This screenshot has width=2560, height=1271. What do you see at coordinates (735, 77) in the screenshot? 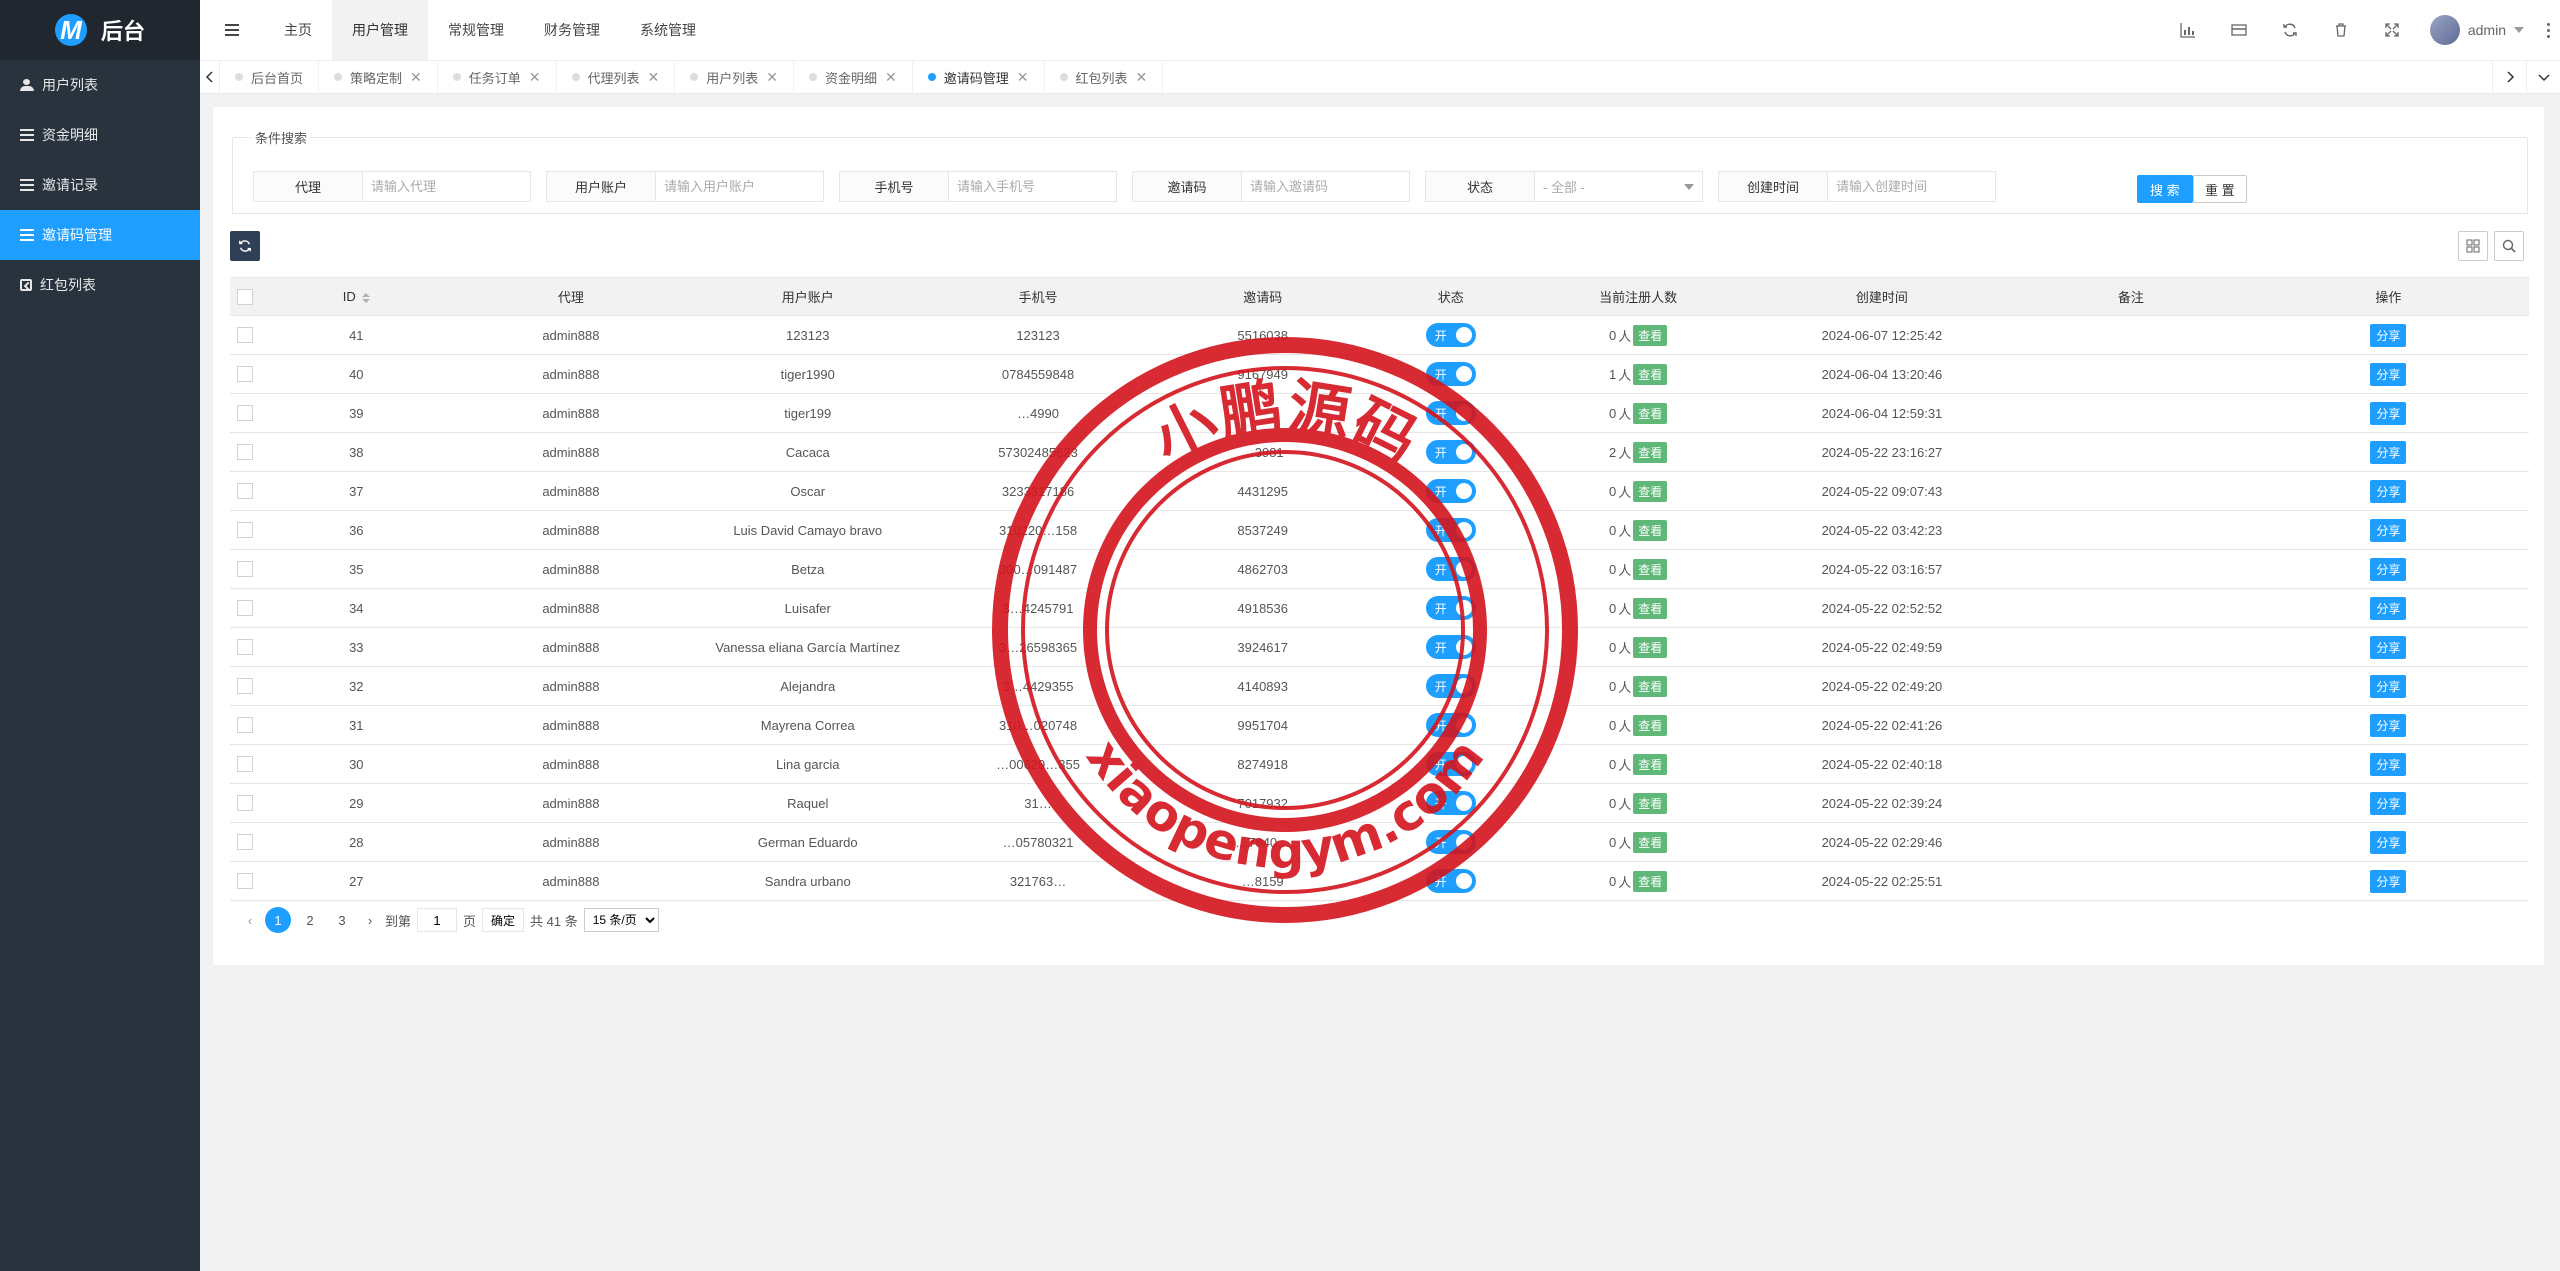
I see `tab-4: 用户列表 ✕` at bounding box center [735, 77].